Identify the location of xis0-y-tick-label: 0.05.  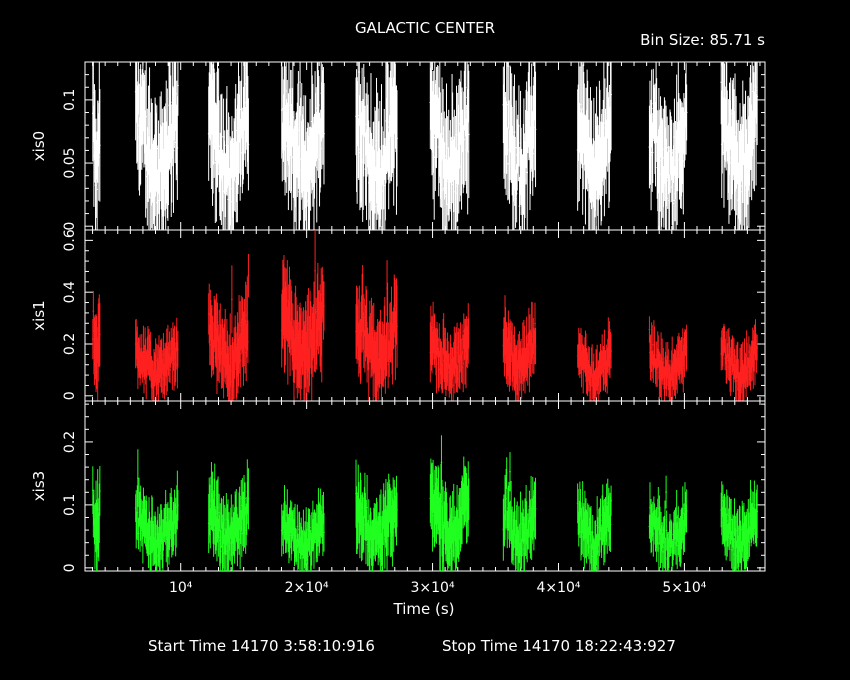
(70, 162).